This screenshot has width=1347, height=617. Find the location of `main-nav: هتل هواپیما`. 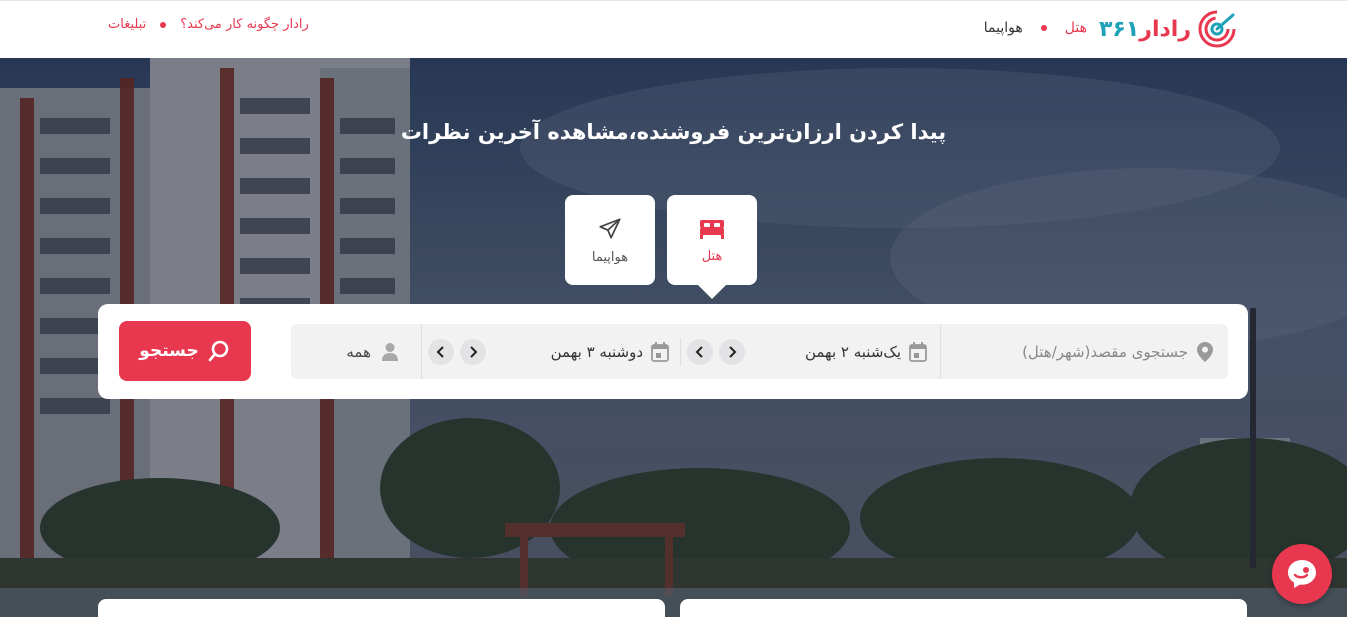

main-nav: هتل هواپیما is located at coordinates (1035, 28).